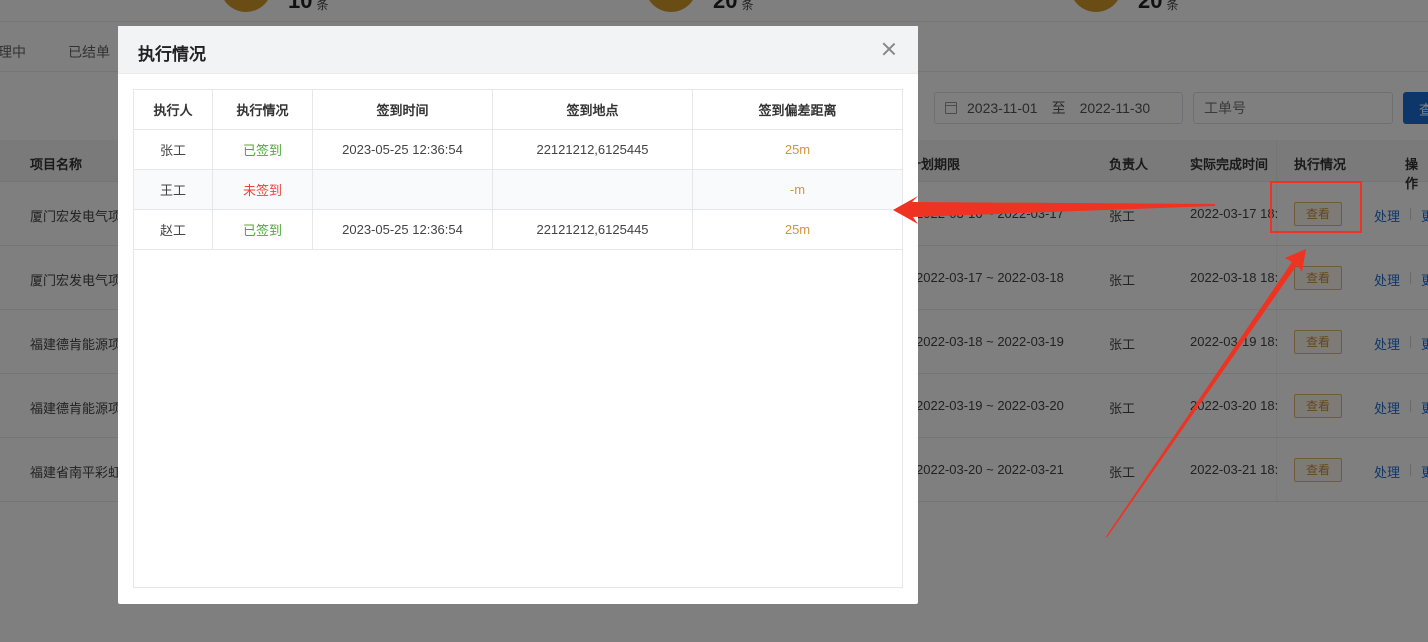 The width and height of the screenshot is (1428, 642). What do you see at coordinates (173, 149) in the screenshot?
I see `executor-name: 张工` at bounding box center [173, 149].